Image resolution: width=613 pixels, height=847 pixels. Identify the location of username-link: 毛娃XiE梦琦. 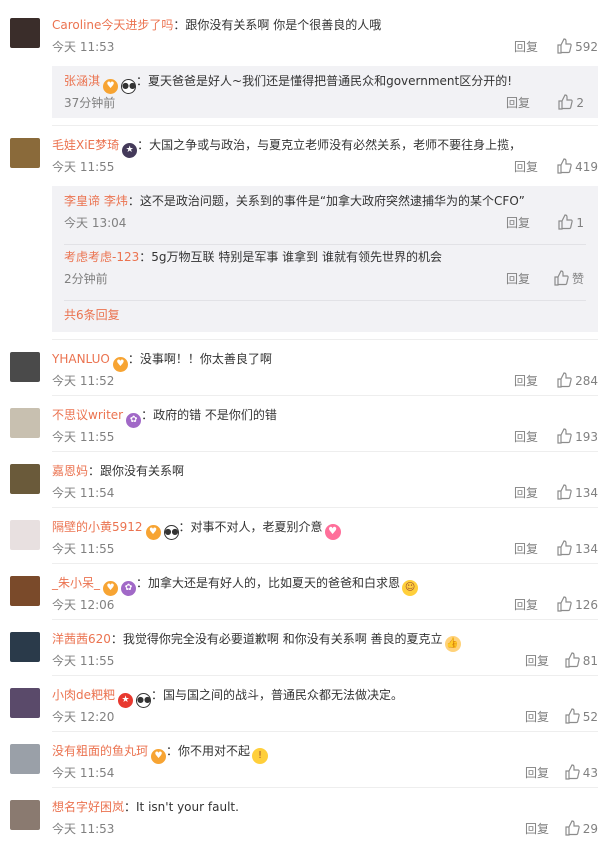
(85, 145).